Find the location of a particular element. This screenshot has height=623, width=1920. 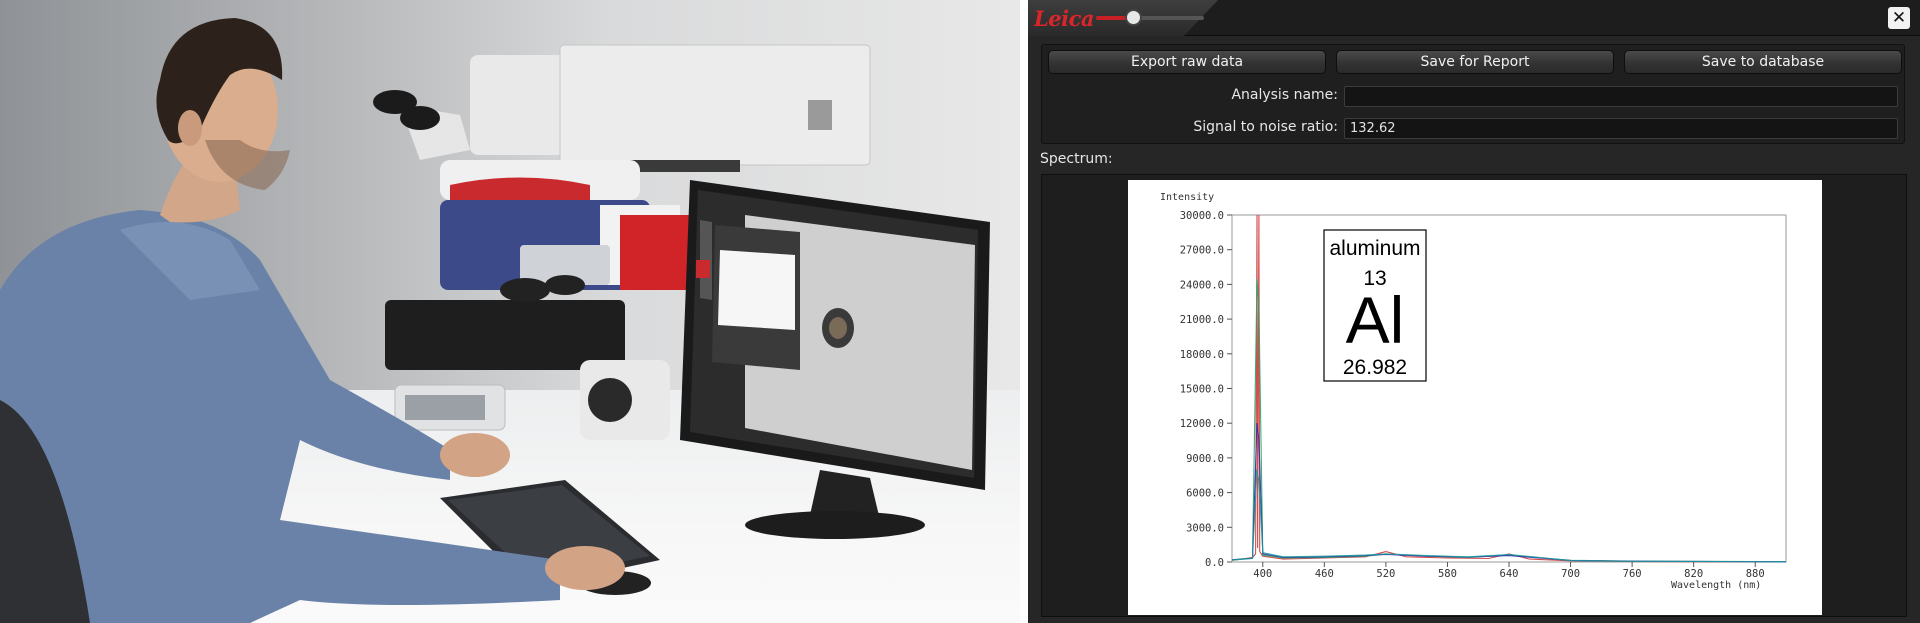

x-tick-label: 760 is located at coordinates (1632, 574).